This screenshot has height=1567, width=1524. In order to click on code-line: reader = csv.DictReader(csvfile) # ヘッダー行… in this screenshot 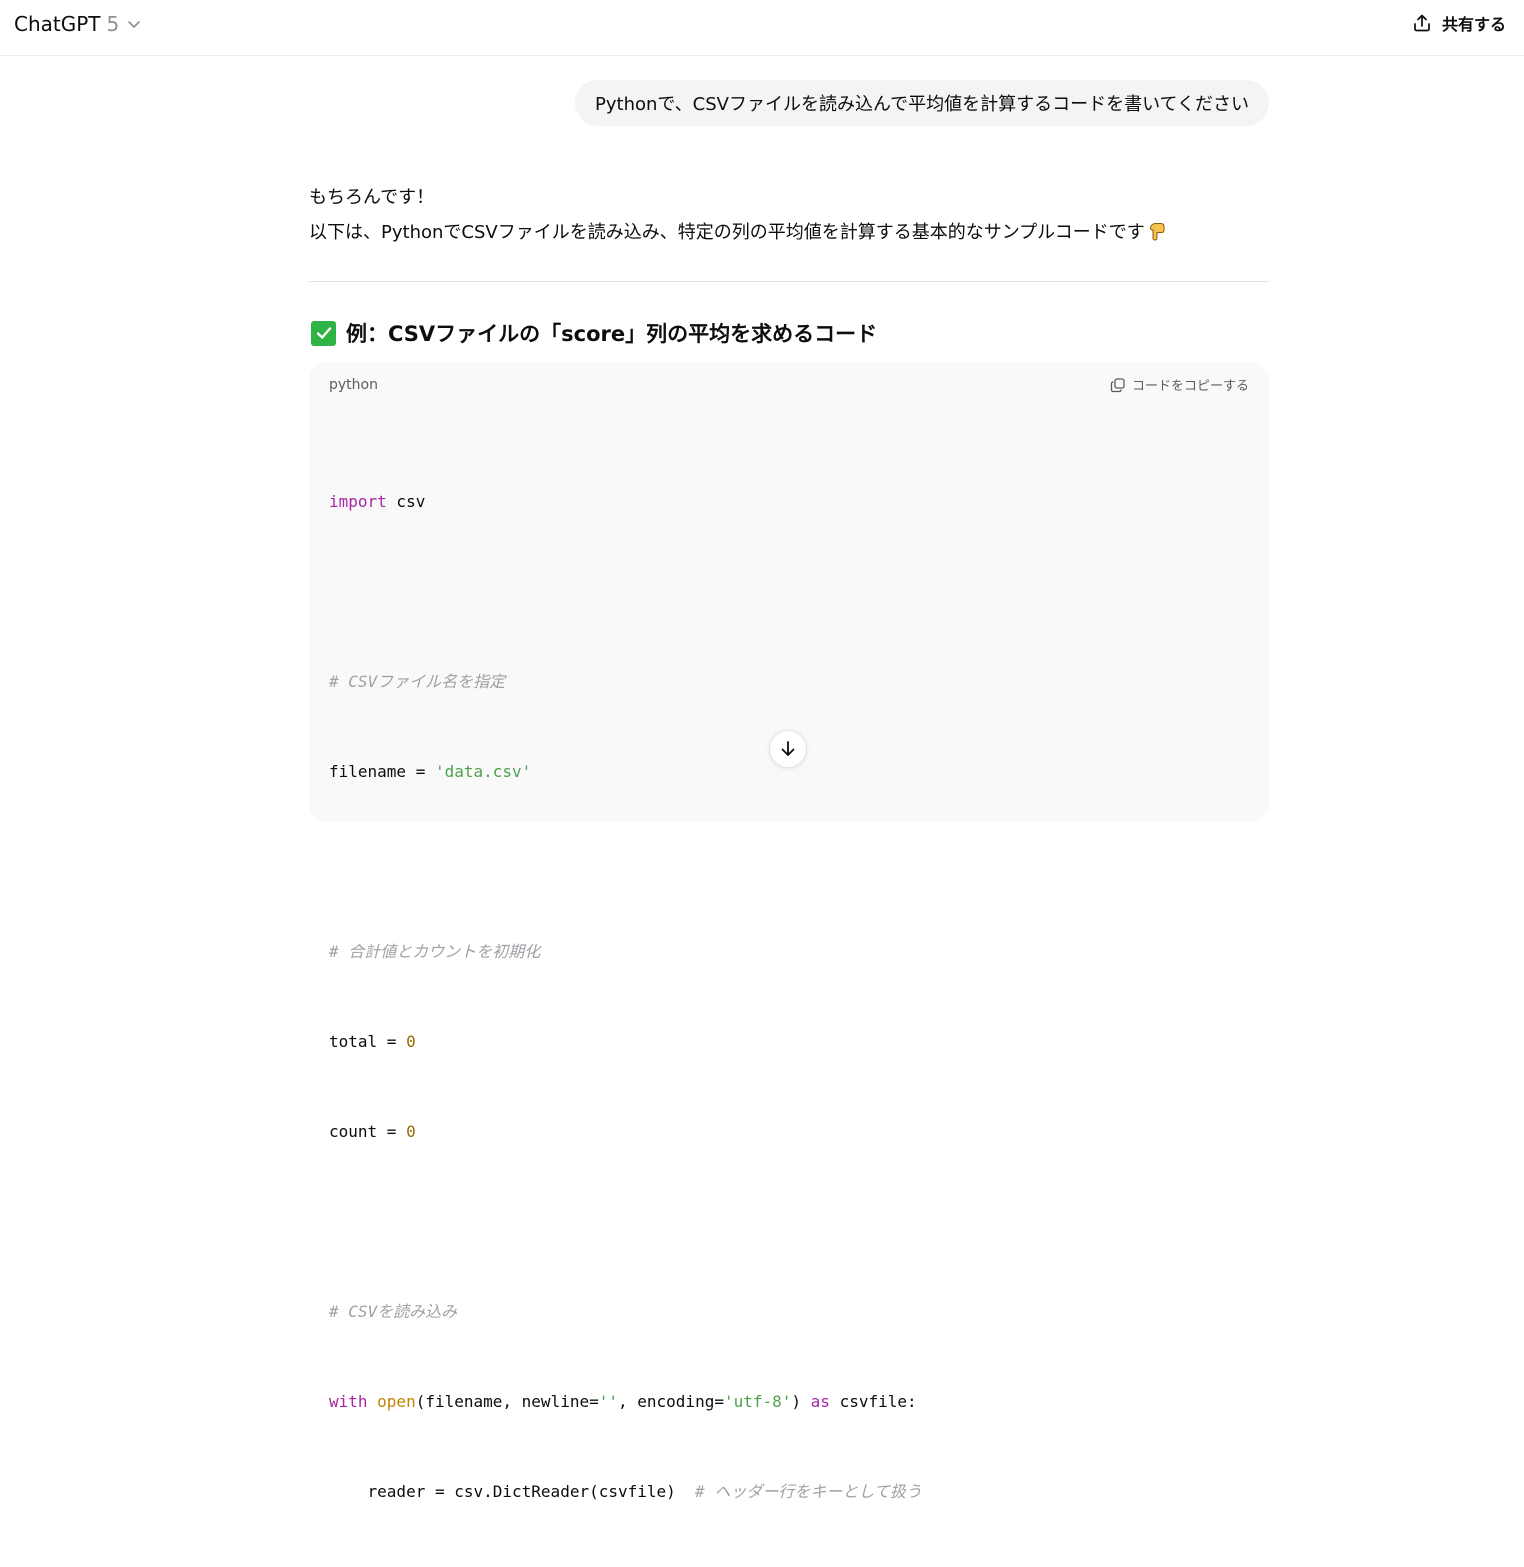, I will do `click(625, 1491)`.